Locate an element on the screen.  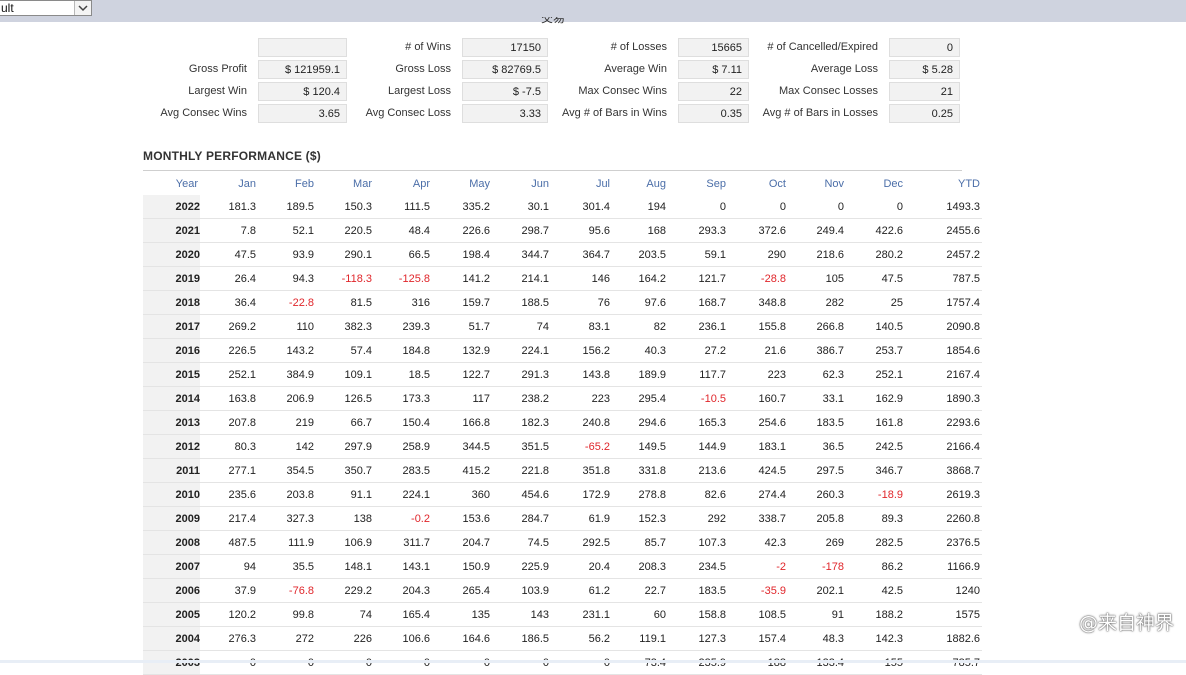
table-cell: 42.5 is located at coordinates (875, 590).